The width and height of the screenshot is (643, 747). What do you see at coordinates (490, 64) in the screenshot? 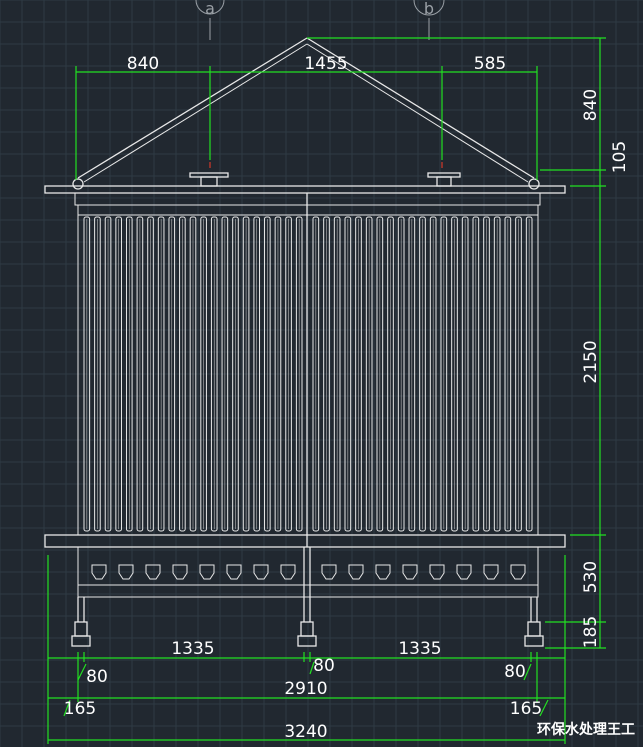
I see `dim-top-585: 585` at bounding box center [490, 64].